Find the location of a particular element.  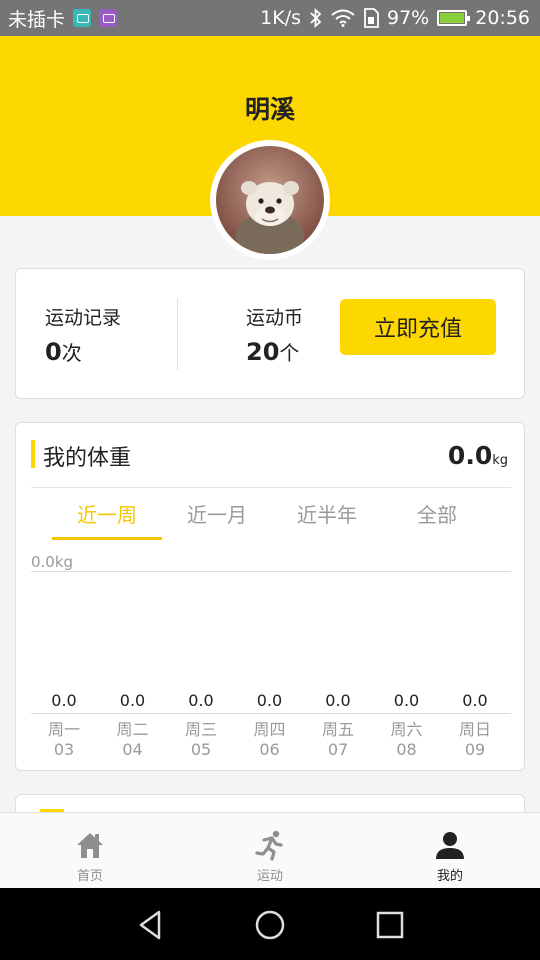

tab-all: 全部 is located at coordinates (437, 513).